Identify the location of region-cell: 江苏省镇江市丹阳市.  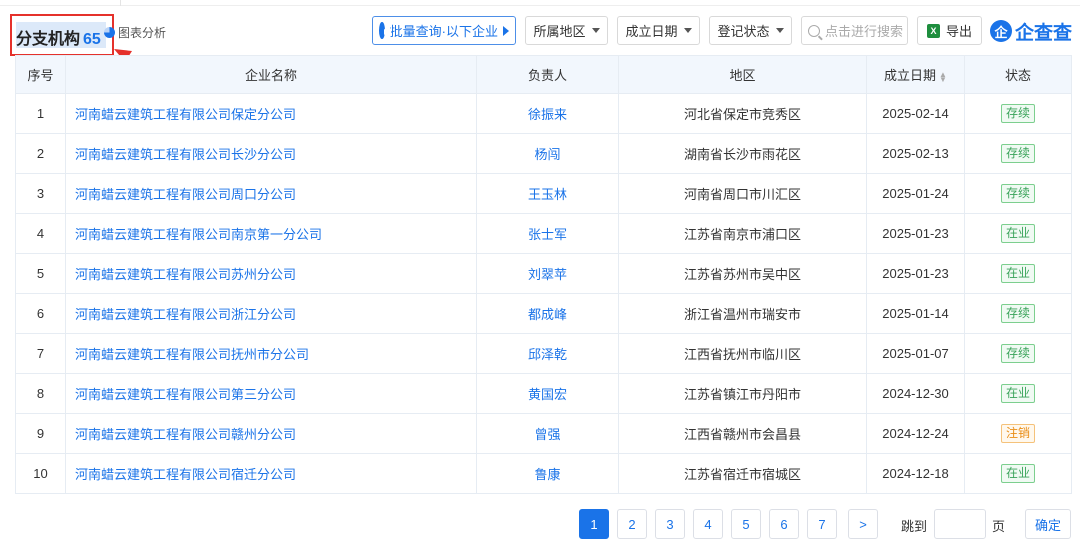
(742, 393).